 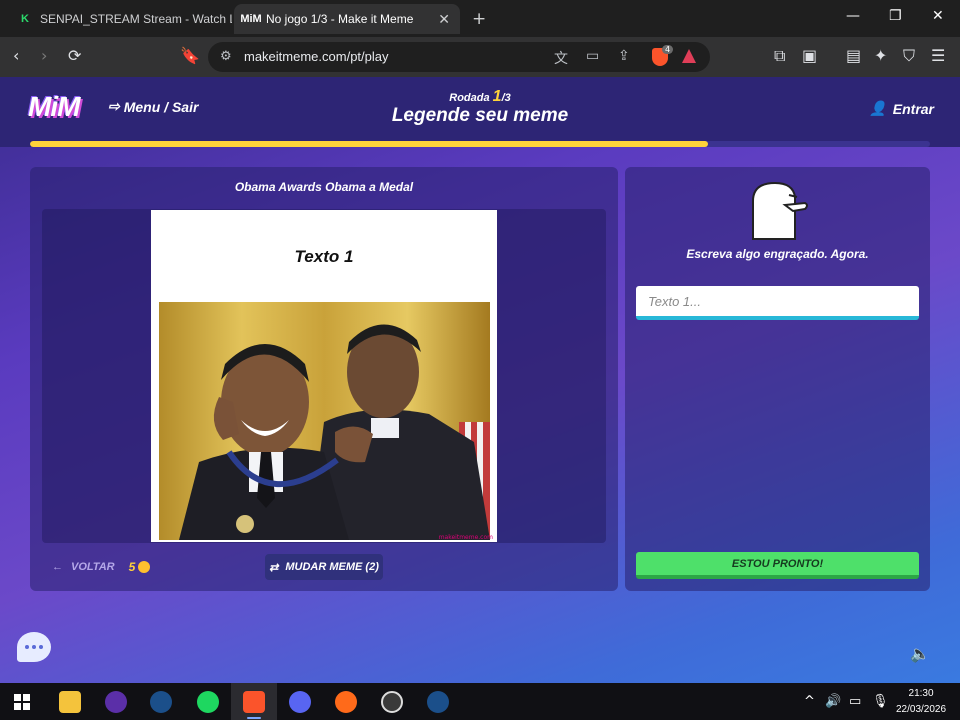 I want to click on ready-button: ESTOU PRONTO!, so click(x=777, y=565).